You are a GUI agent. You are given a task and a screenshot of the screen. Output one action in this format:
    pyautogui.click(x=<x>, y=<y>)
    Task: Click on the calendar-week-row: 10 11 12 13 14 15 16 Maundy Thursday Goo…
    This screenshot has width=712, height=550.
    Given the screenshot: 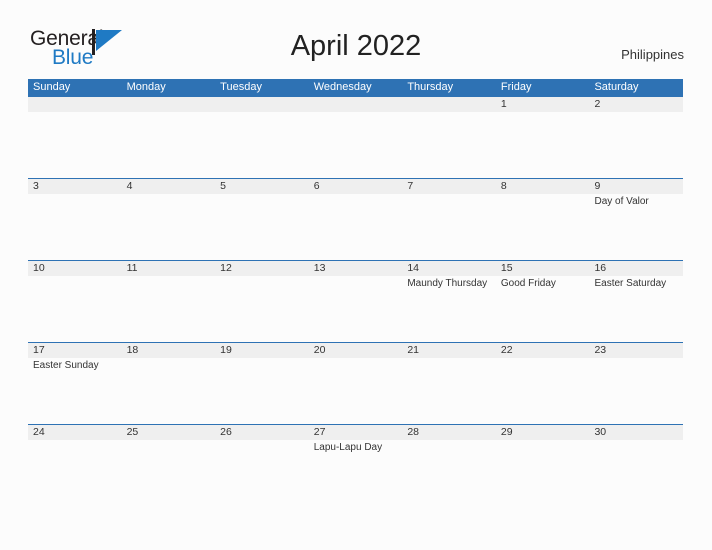 What is the action you would take?
    pyautogui.click(x=355, y=301)
    